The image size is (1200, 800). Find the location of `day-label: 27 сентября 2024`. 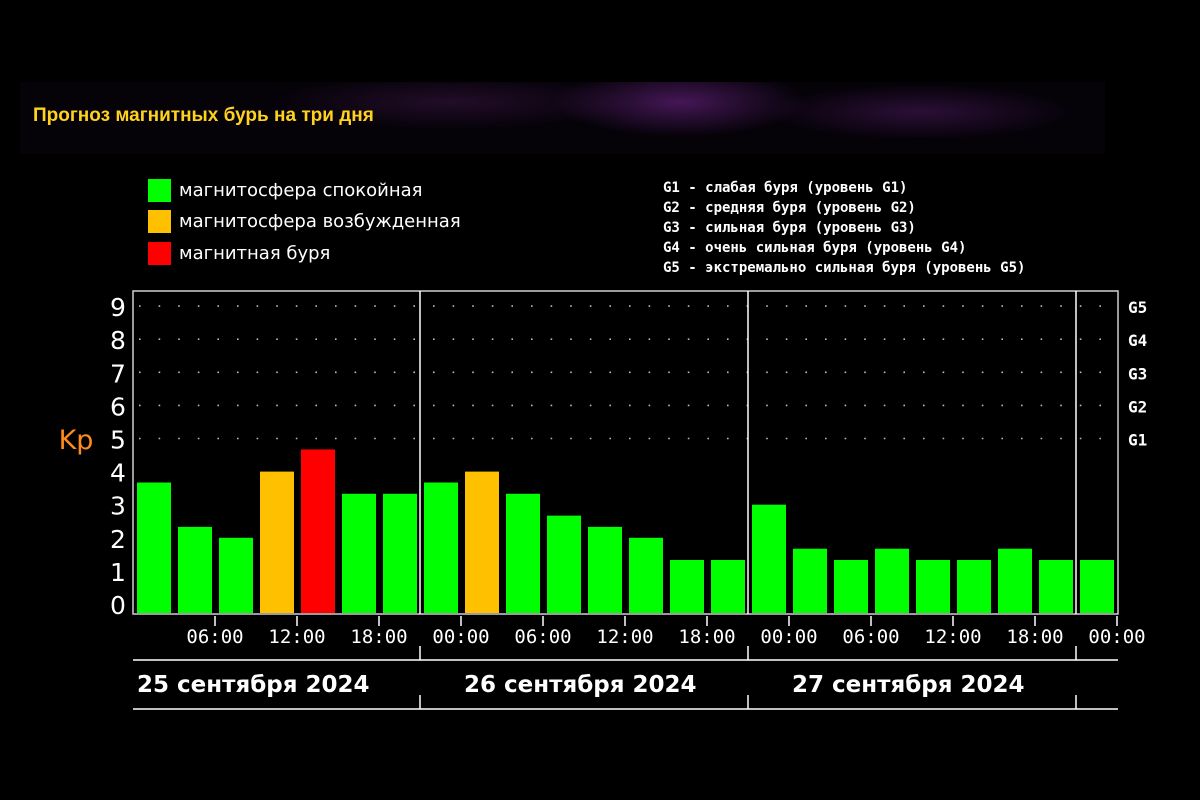

day-label: 27 сентября 2024 is located at coordinates (908, 685).